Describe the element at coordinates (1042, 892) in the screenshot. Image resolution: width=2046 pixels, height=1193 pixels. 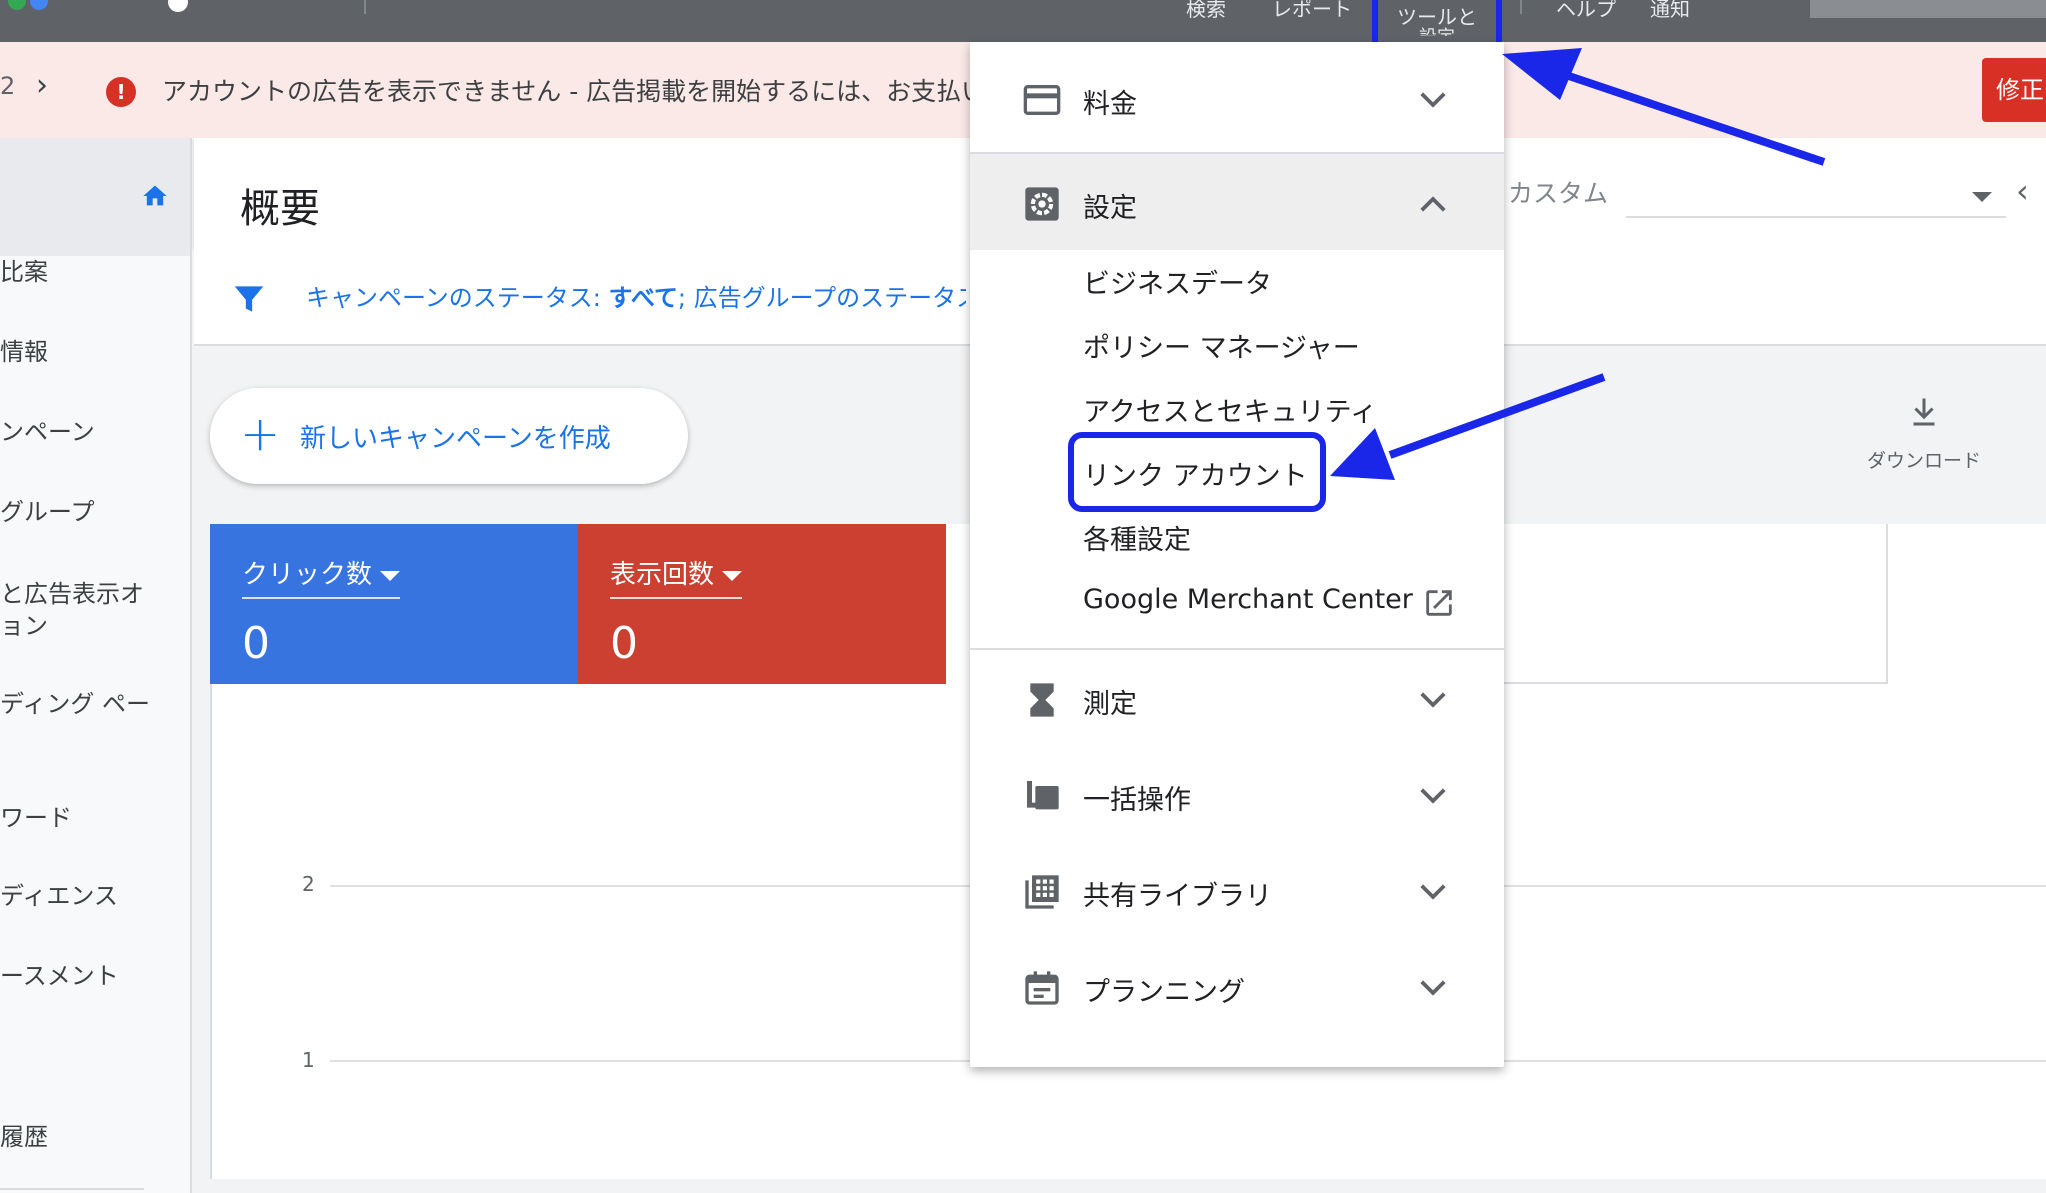
I see `library-icon` at that location.